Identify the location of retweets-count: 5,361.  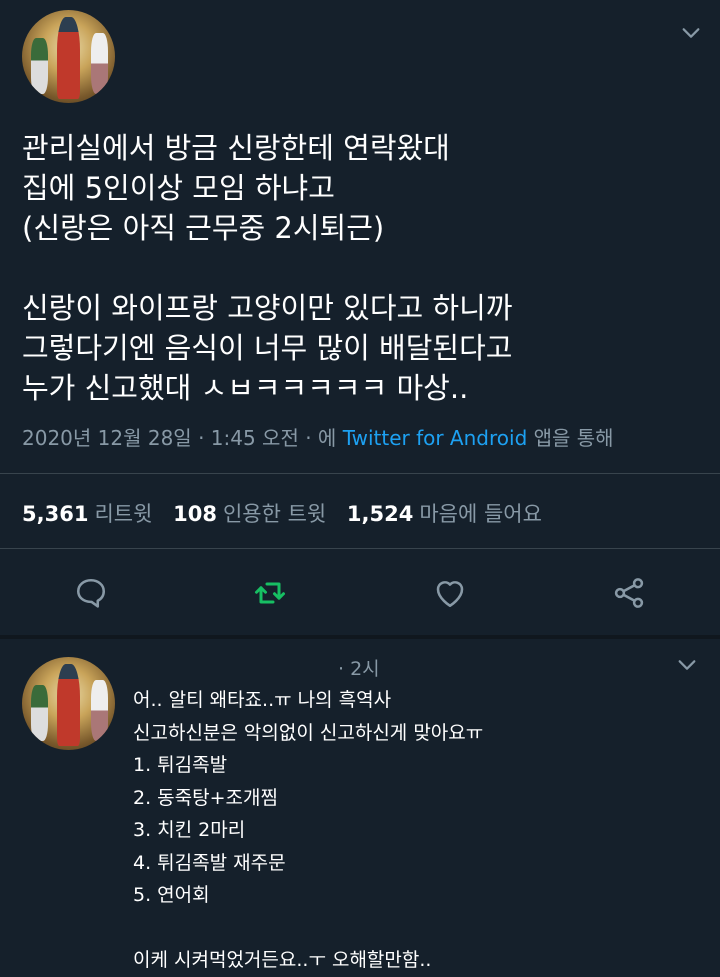
(55, 514).